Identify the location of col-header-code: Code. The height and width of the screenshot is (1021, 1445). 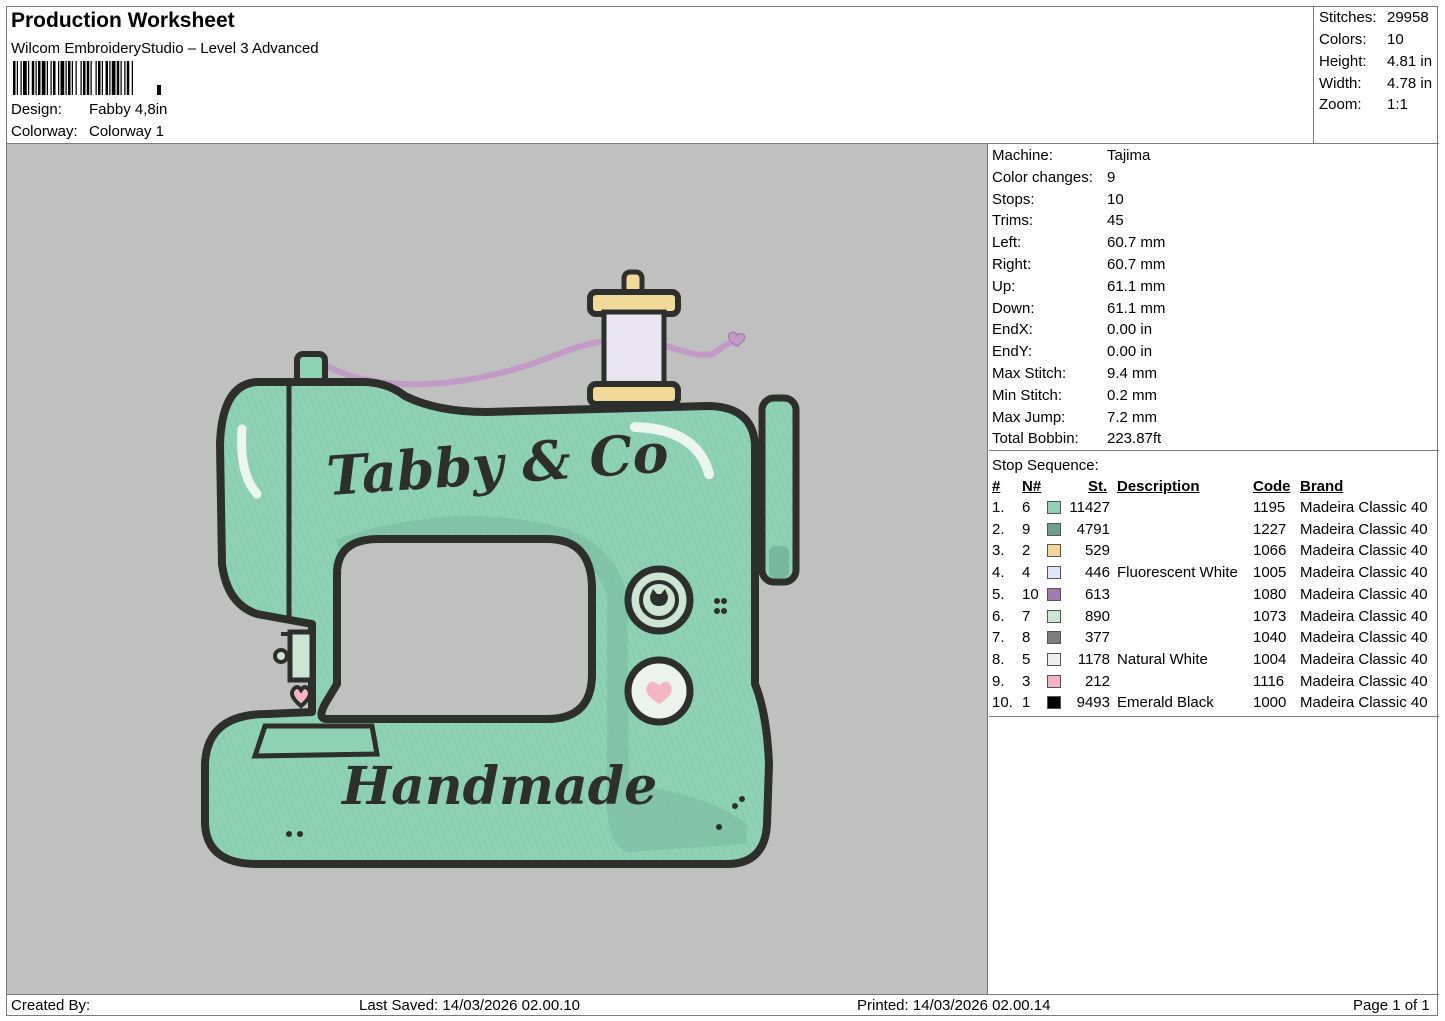
(1272, 486).